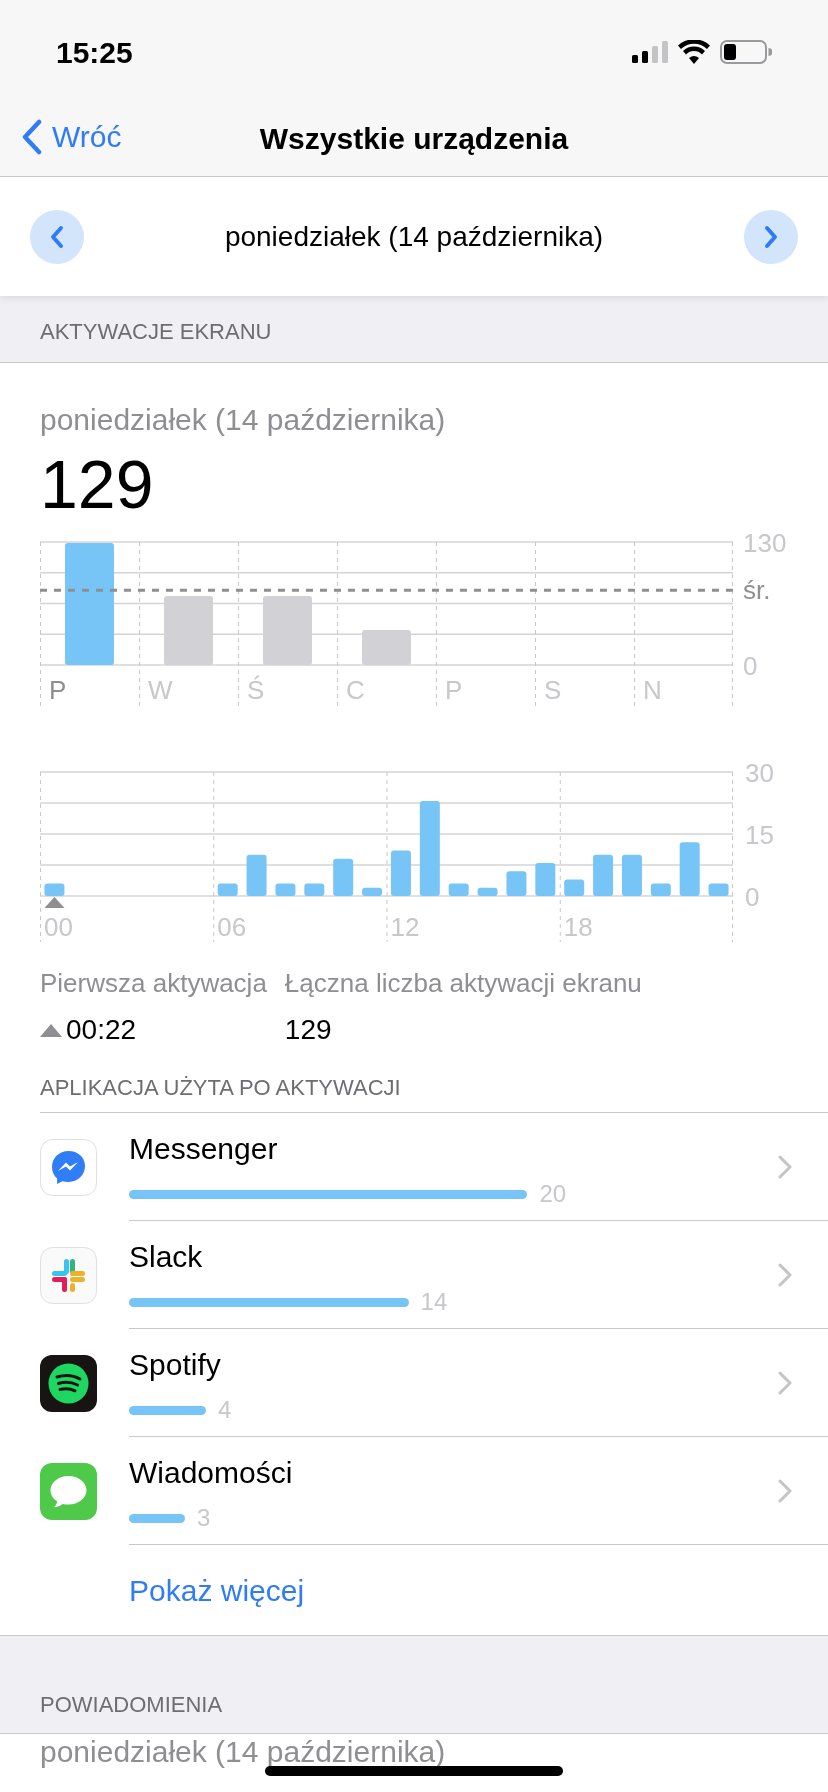 Image resolution: width=828 pixels, height=1792 pixels. I want to click on app-name: Messenger, so click(204, 1149).